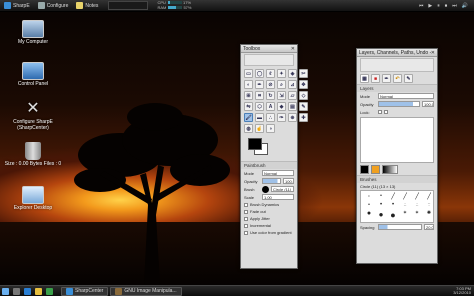 The image size is (474, 296). I want to click on option-fade-out: Fade out, so click(269, 211).